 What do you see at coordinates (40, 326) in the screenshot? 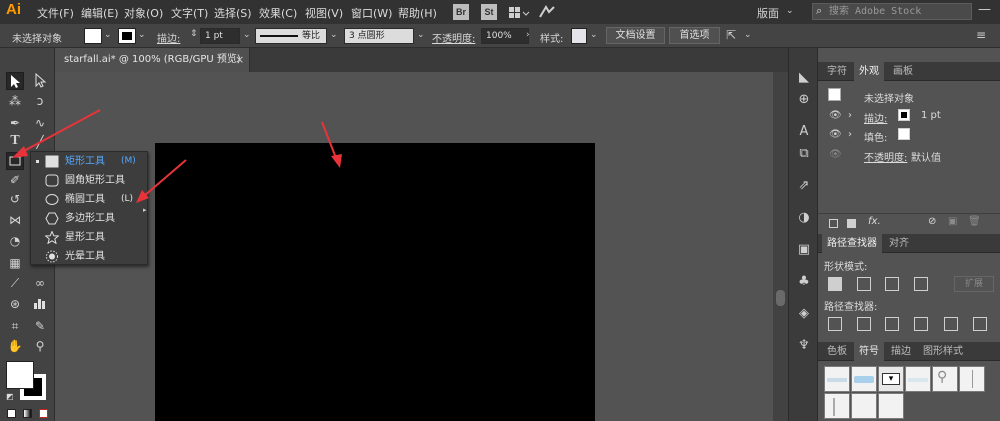
I see `slice-tool-icon: ✎` at bounding box center [40, 326].